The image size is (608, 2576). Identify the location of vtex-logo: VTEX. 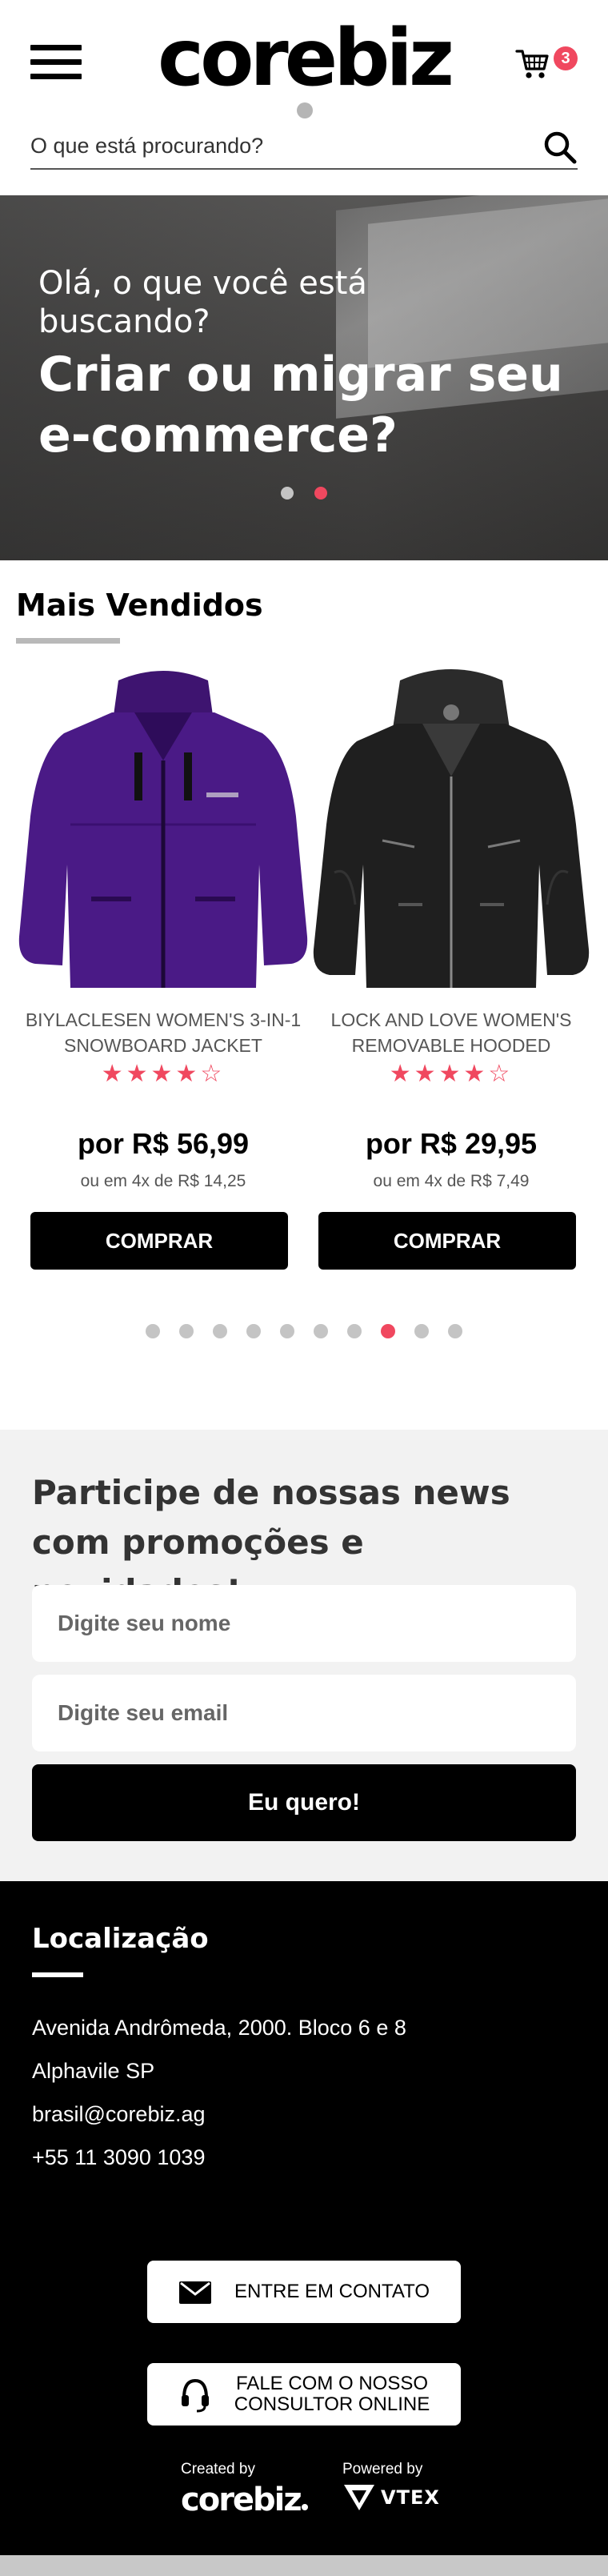
(390, 2499).